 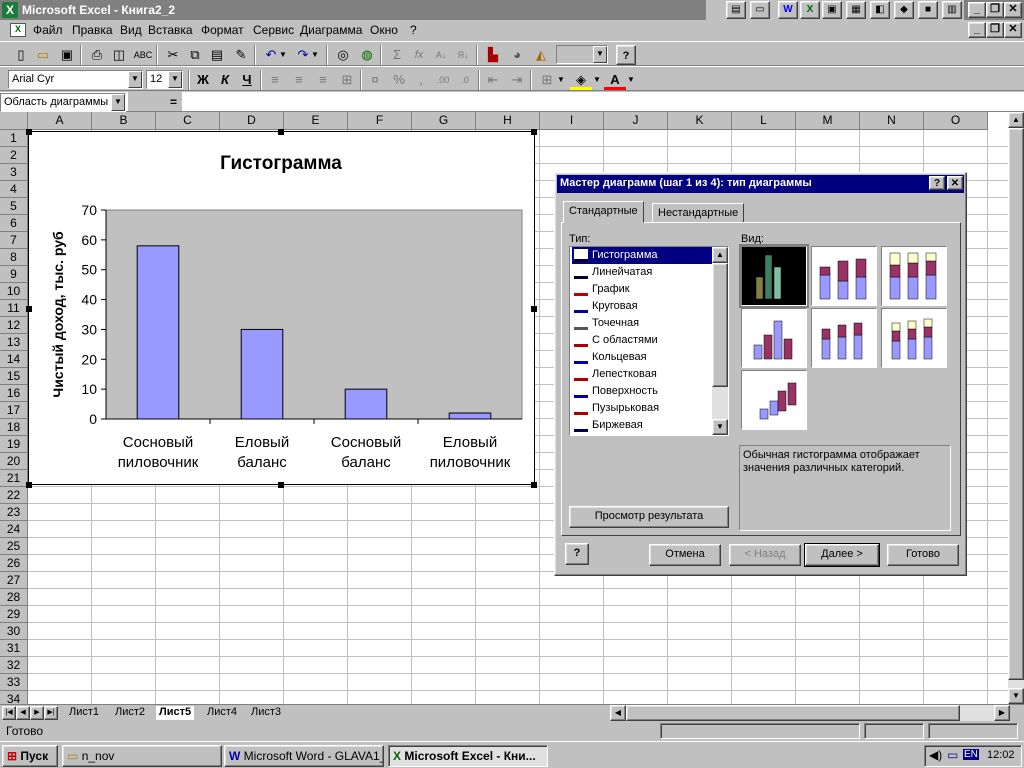 I want to click on last-sheet-icon: ▶|, so click(x=51, y=713).